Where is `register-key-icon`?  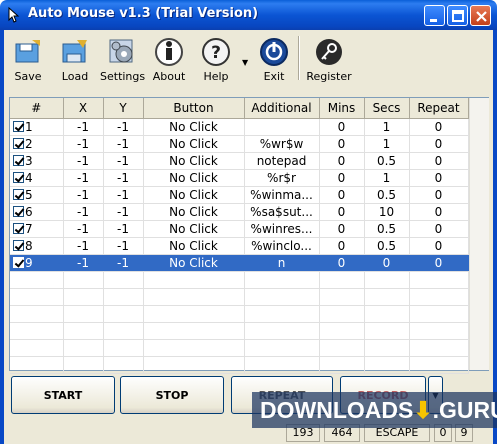 register-key-icon is located at coordinates (329, 52).